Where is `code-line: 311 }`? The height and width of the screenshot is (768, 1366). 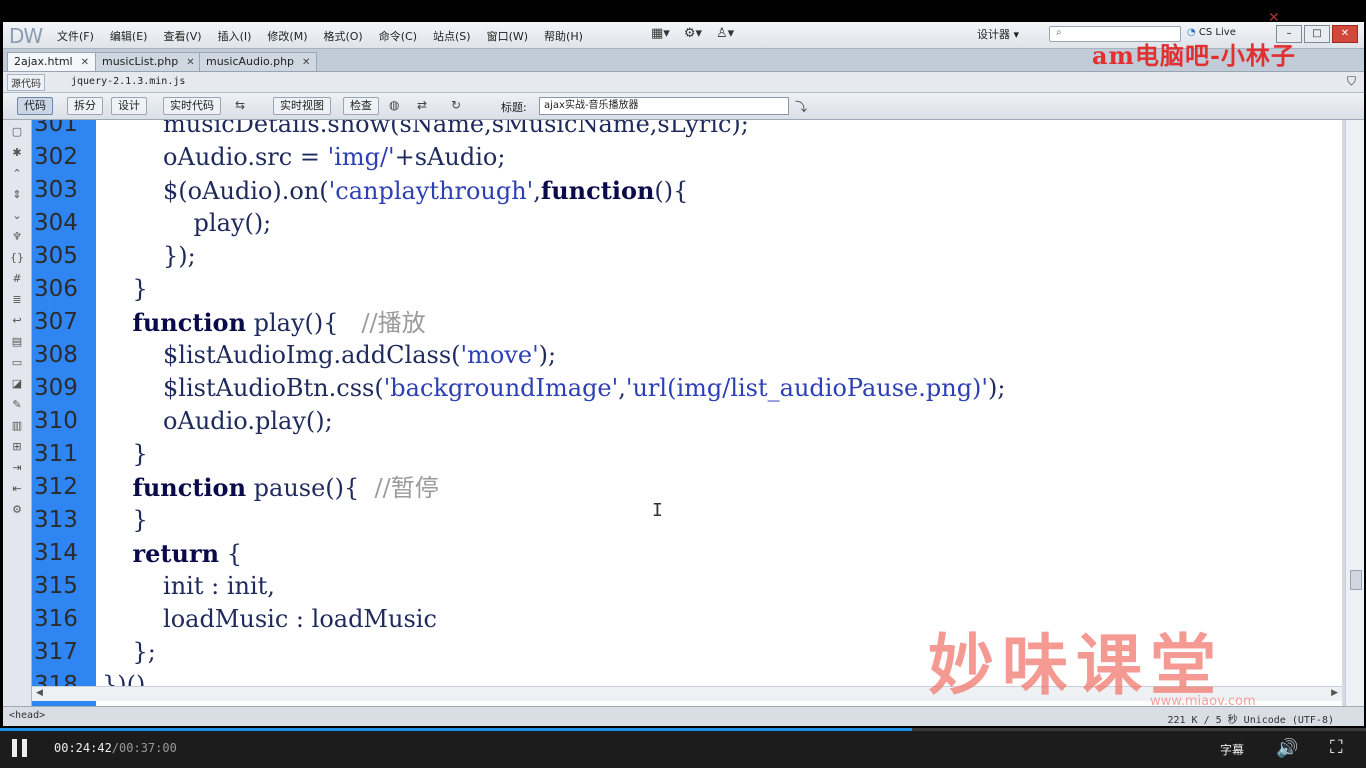 code-line: 311 } is located at coordinates (687, 454).